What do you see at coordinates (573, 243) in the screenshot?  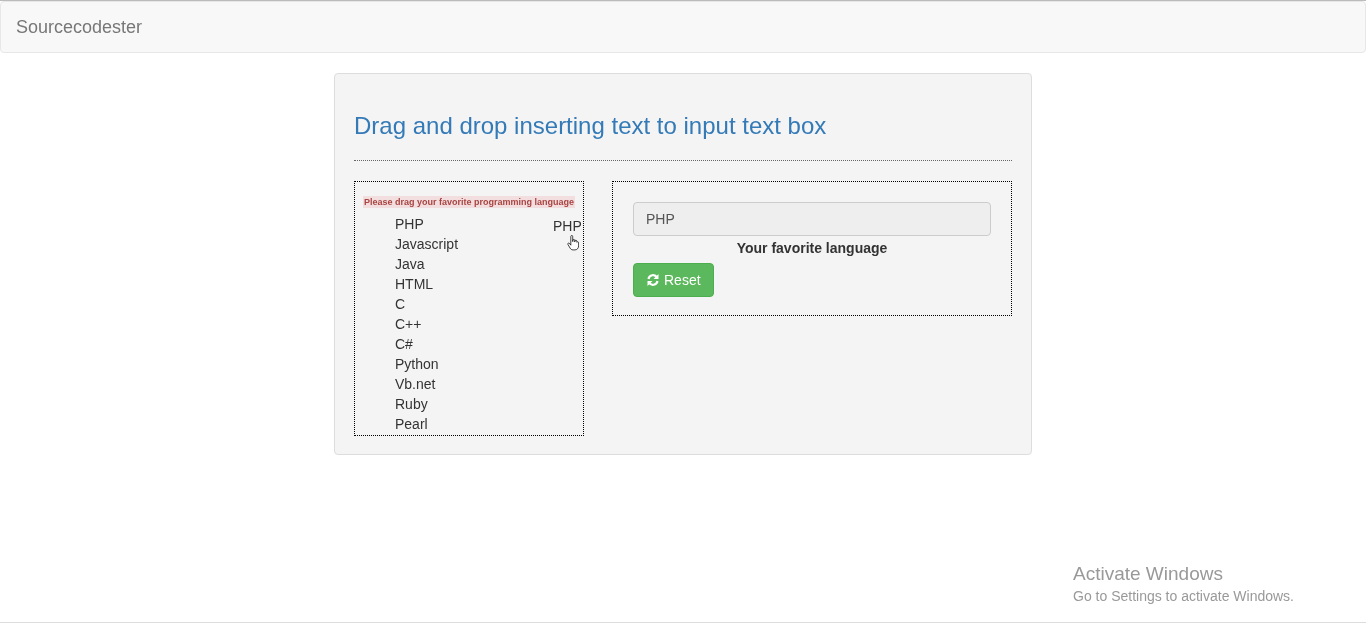 I see `hand-cursor-icon` at bounding box center [573, 243].